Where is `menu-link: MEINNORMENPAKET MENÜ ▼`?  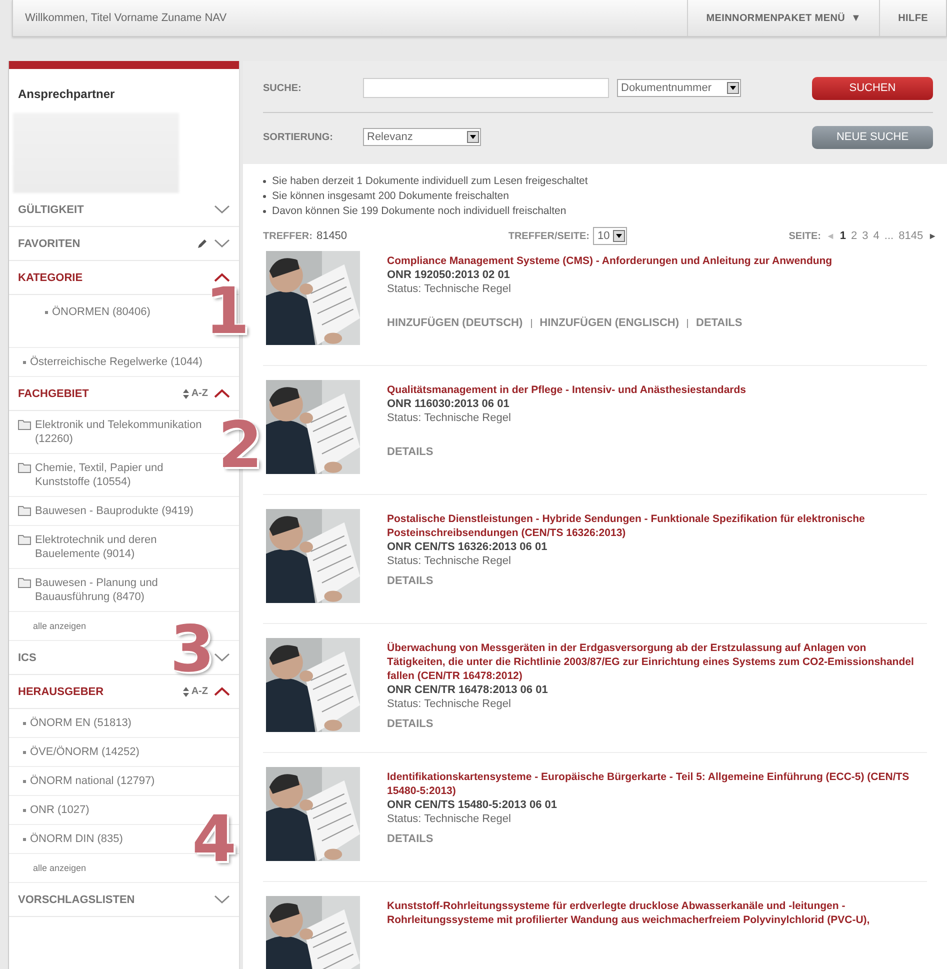 menu-link: MEINNORMENPAKET MENÜ ▼ is located at coordinates (783, 18).